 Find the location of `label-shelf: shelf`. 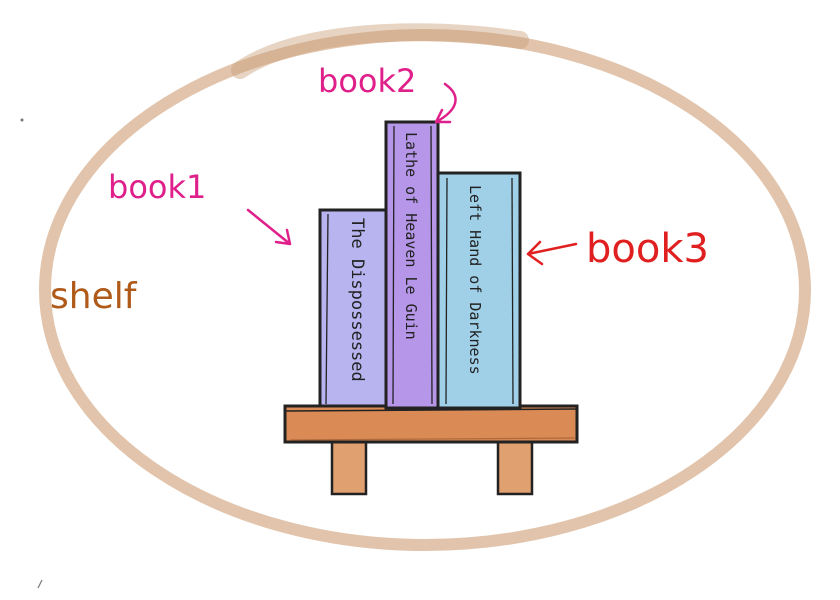

label-shelf: shelf is located at coordinates (94, 296).